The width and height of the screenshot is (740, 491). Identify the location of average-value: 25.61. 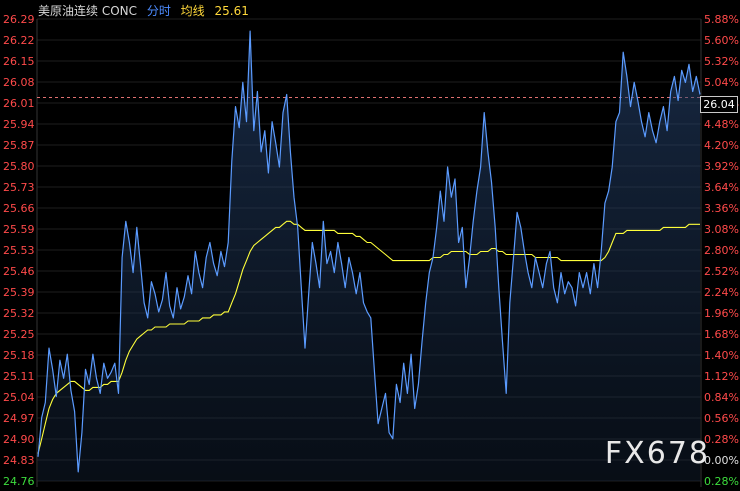
(231, 11).